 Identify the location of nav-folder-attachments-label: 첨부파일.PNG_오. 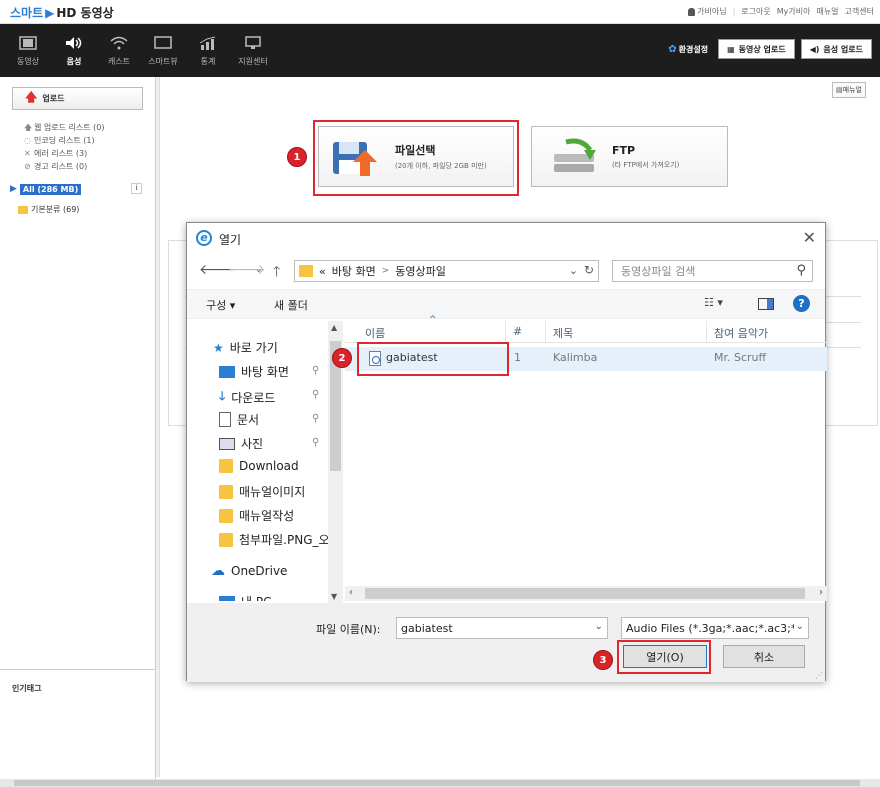
(284, 540).